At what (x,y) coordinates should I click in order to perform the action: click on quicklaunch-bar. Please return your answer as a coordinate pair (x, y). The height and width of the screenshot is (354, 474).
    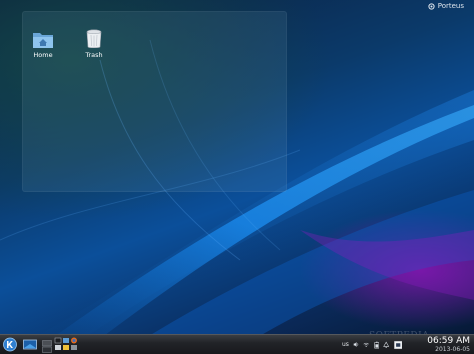
    Looking at the image, I should click on (71, 344).